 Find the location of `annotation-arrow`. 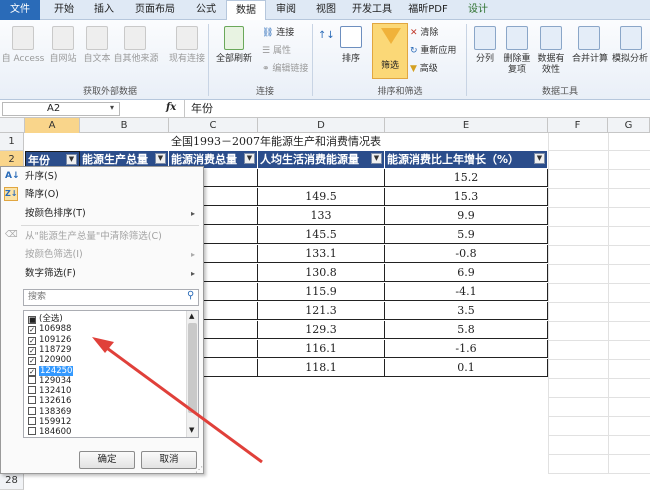

annotation-arrow is located at coordinates (177, 400).